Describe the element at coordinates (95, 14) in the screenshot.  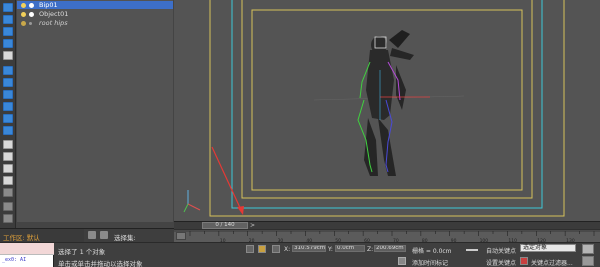
I see `tree-item-object01: Object01` at that location.